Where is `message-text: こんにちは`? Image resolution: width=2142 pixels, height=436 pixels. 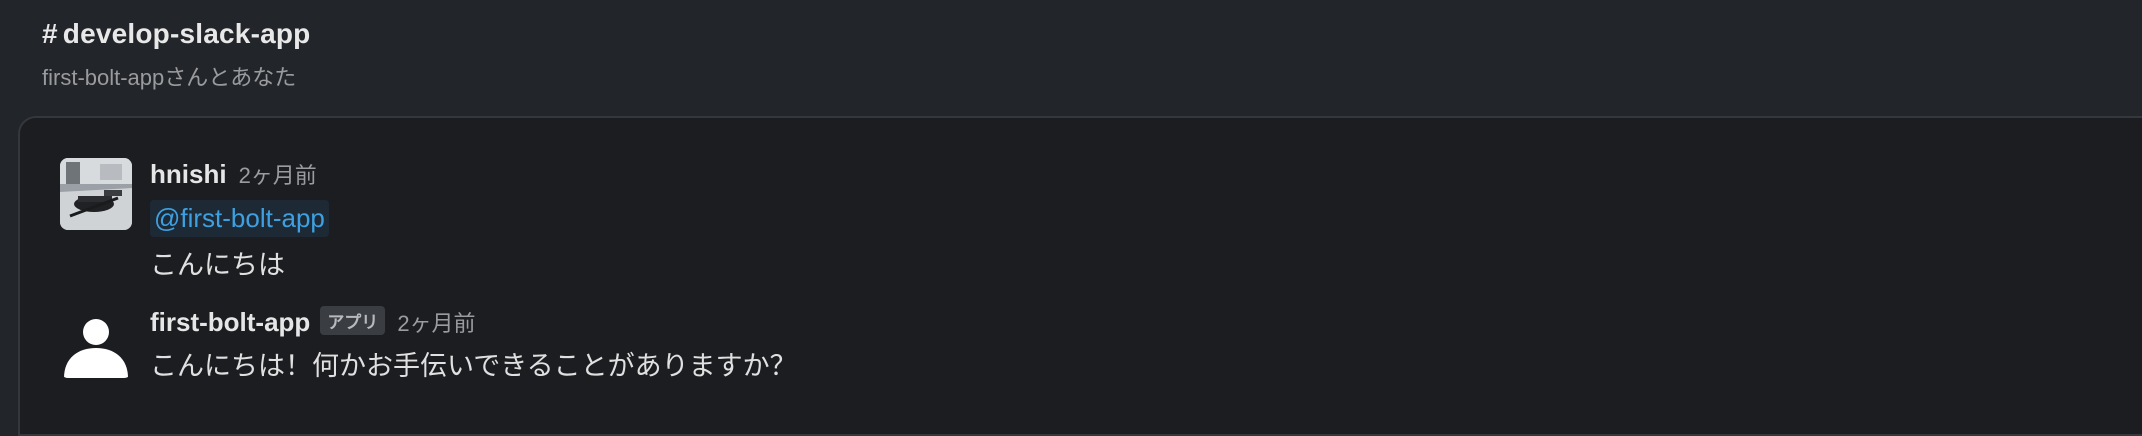 message-text: こんにちは is located at coordinates (217, 265).